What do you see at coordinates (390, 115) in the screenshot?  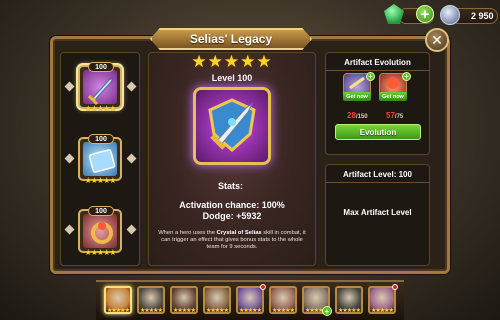 I see `material-have: 57` at bounding box center [390, 115].